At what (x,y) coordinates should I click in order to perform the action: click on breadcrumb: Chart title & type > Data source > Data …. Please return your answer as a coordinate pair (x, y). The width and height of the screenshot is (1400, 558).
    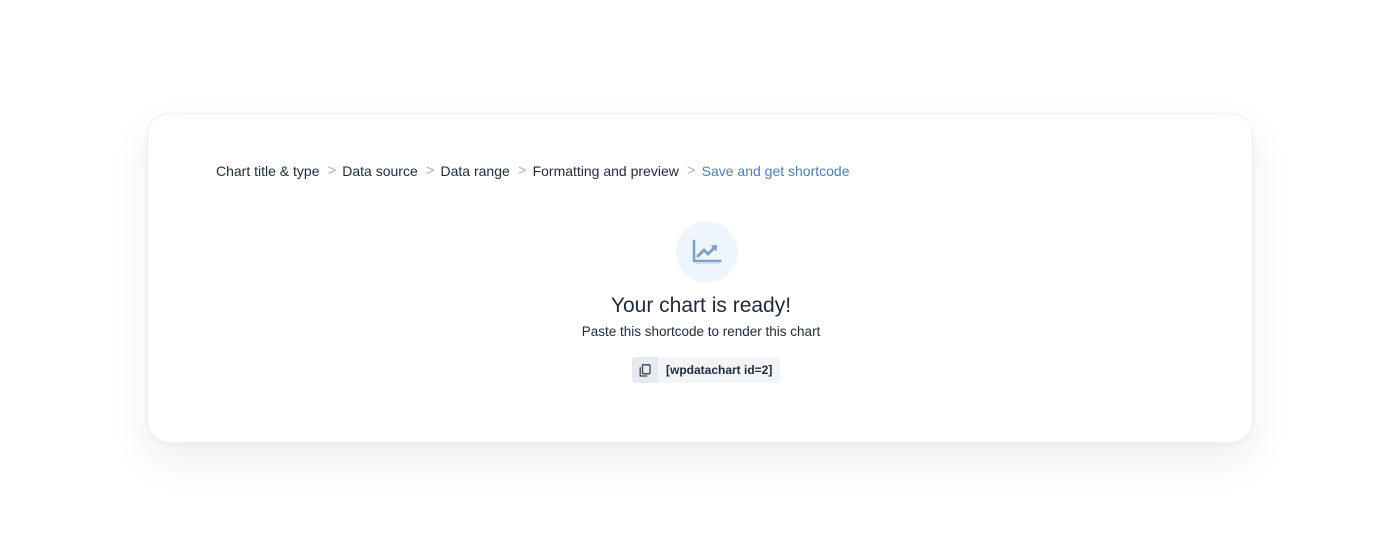
    Looking at the image, I should click on (533, 171).